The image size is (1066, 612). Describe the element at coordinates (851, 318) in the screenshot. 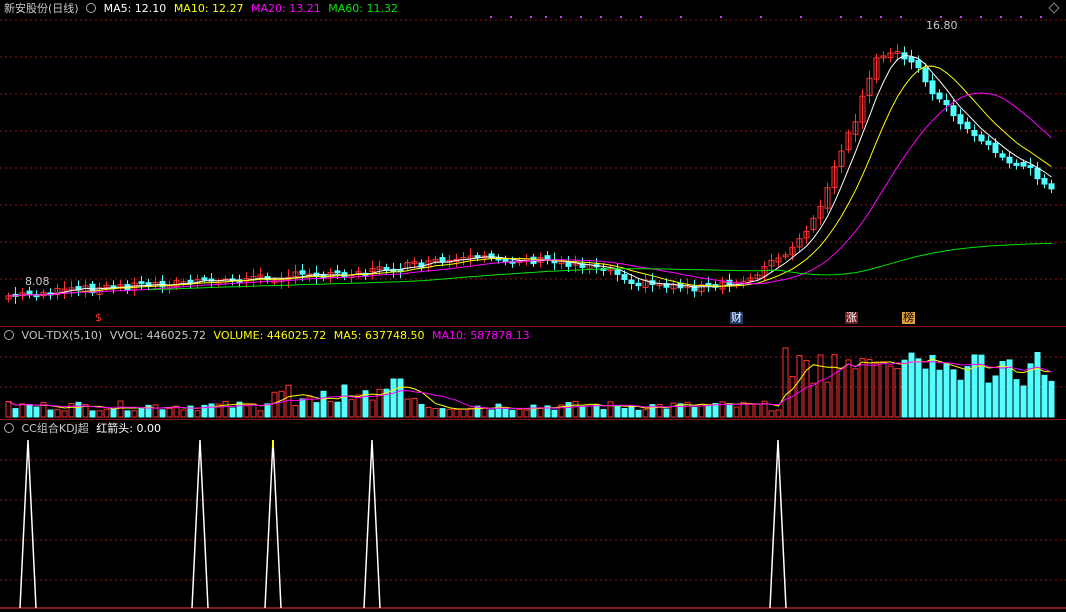

I see `event-limit-up-marker: 涨` at that location.